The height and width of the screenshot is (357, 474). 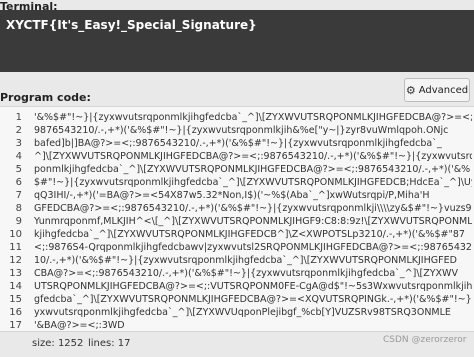 What do you see at coordinates (15, 273) in the screenshot?
I see `line-number: 13` at bounding box center [15, 273].